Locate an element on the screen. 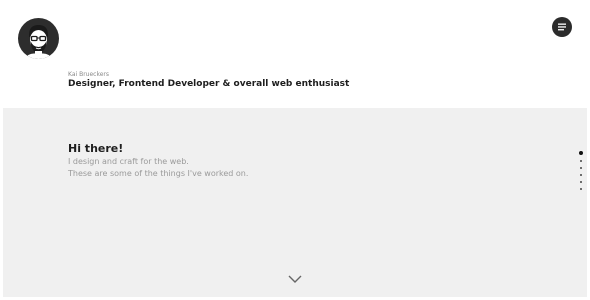 This screenshot has width=590, height=300. hero-text-line: I design and craft for the web. is located at coordinates (128, 161).